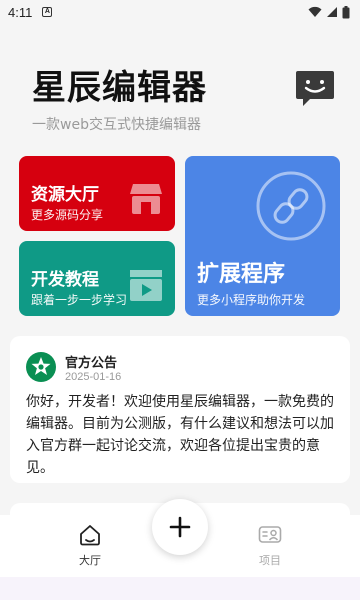 The image size is (360, 600). I want to click on resource-hall-card: 资源大厅 更多源码分享, so click(97, 193).